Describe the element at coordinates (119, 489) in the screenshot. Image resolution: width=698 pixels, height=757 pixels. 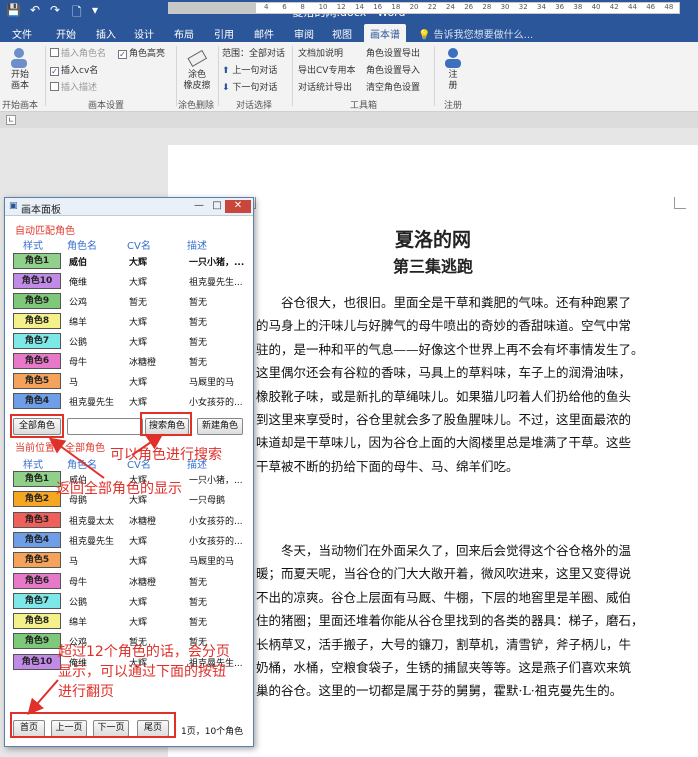
I see `annotation-return-all: 返回全部角色的显示` at that location.